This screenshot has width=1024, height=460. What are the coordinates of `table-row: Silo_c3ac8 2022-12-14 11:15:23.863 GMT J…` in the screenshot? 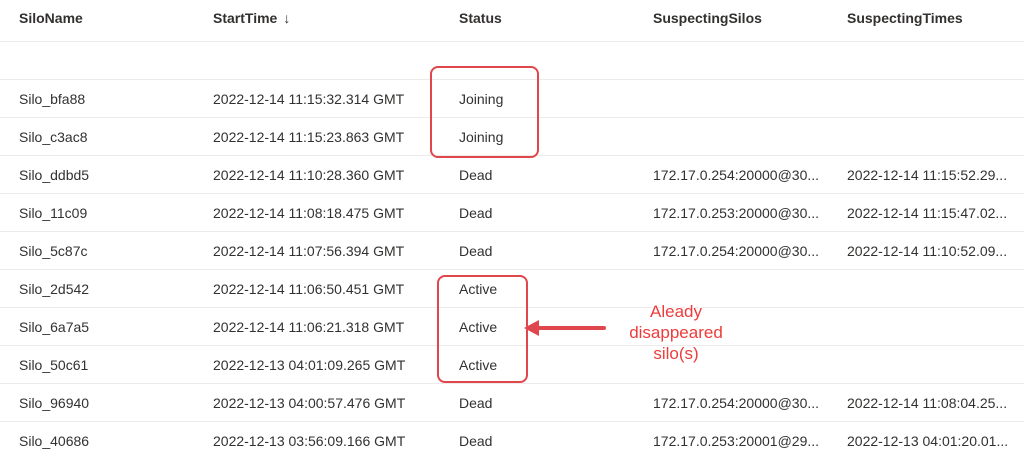 It's located at (512, 137).